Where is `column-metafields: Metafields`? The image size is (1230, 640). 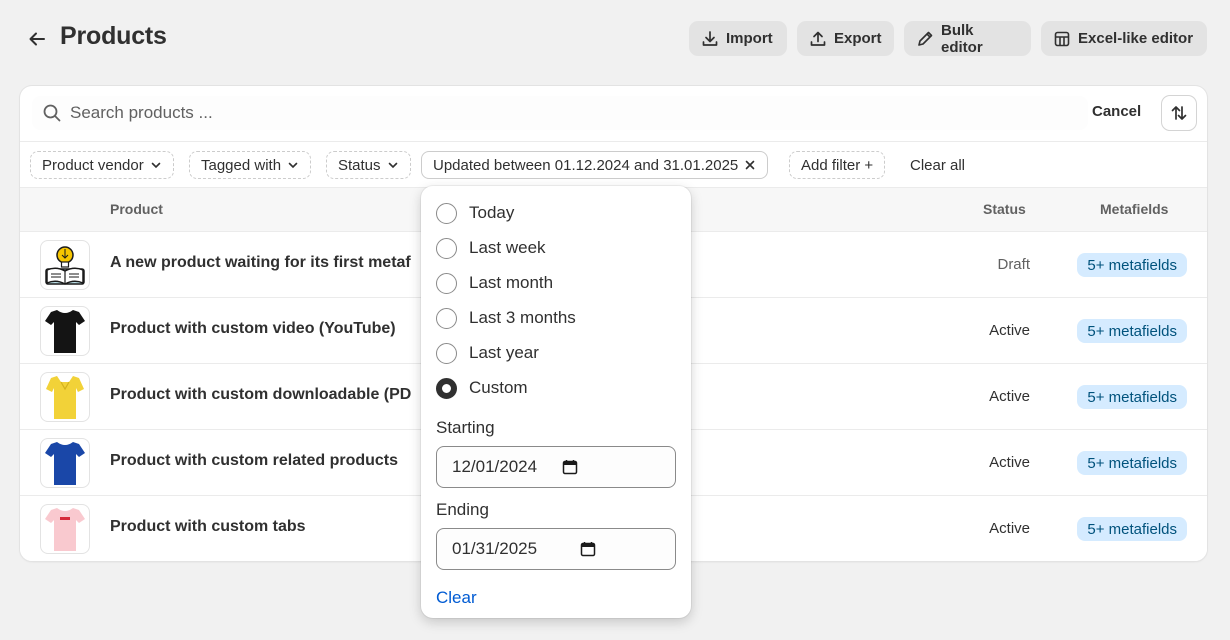
column-metafields: Metafields is located at coordinates (1134, 209).